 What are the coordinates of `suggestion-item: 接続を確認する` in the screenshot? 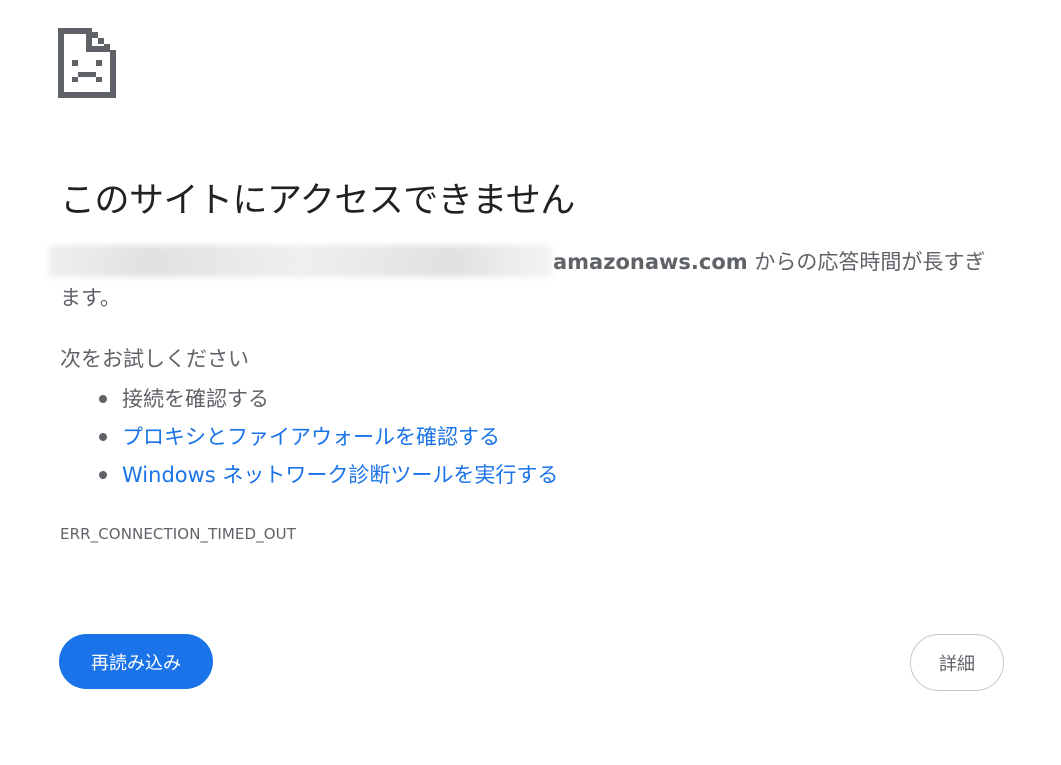 It's located at (309, 400).